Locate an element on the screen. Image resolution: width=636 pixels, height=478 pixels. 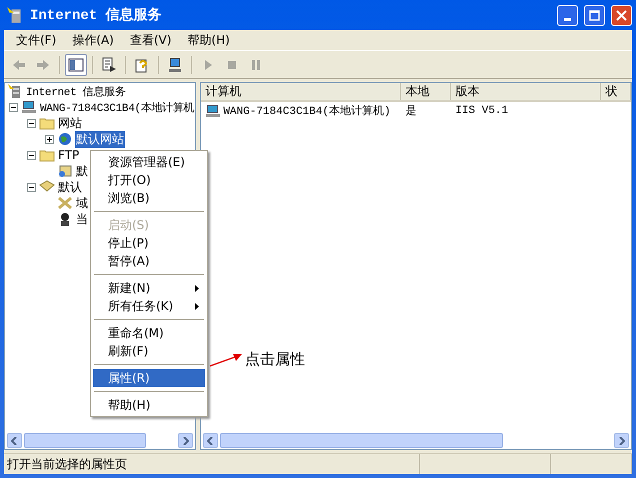
context-menu-item: 暂停(A) is located at coordinates (149, 261).